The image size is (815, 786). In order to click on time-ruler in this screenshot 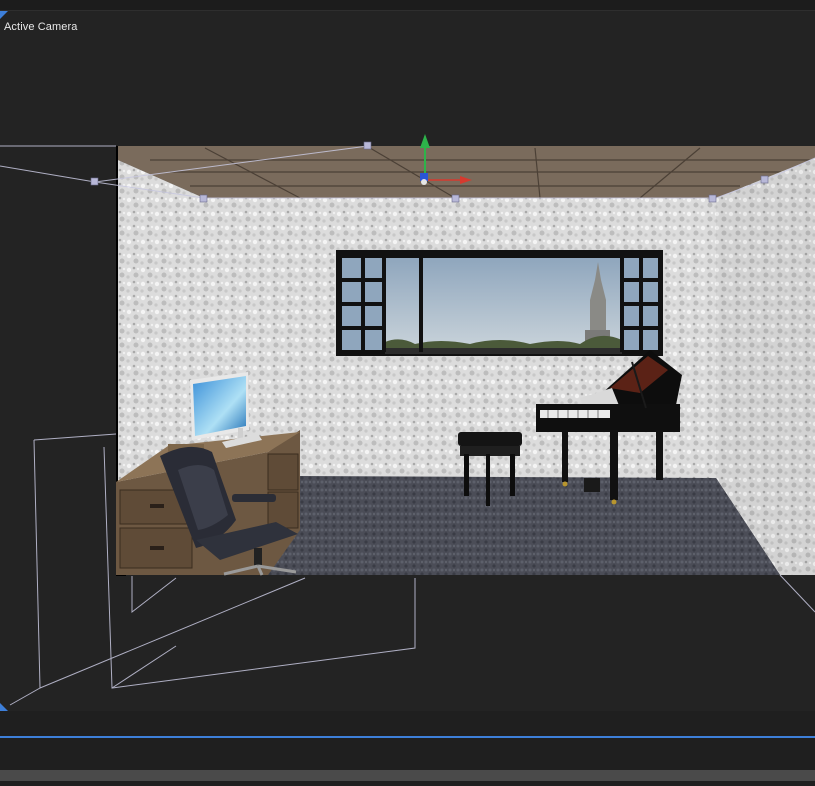, I will do `click(407, 775)`.